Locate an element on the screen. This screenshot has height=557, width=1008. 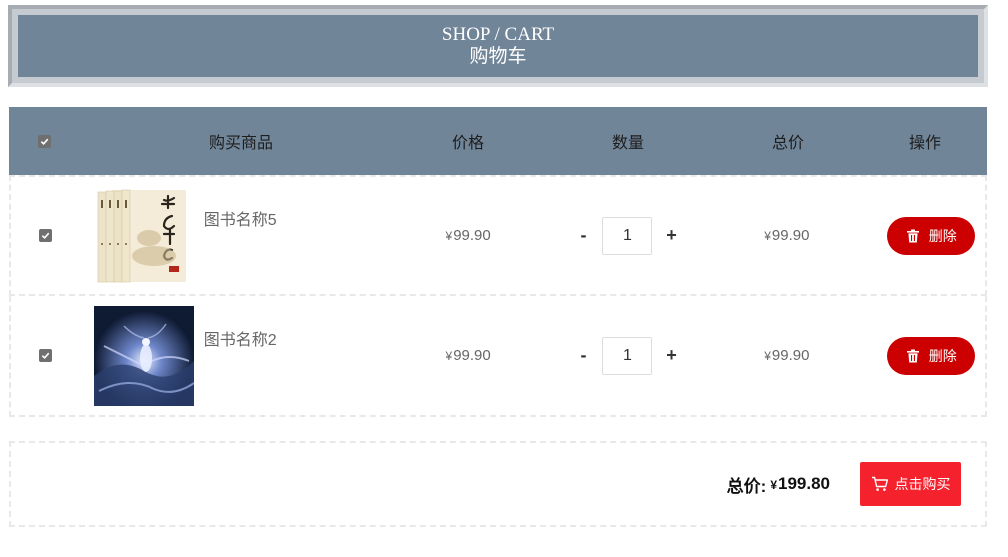
select-all-checkbox is located at coordinates (44, 141).